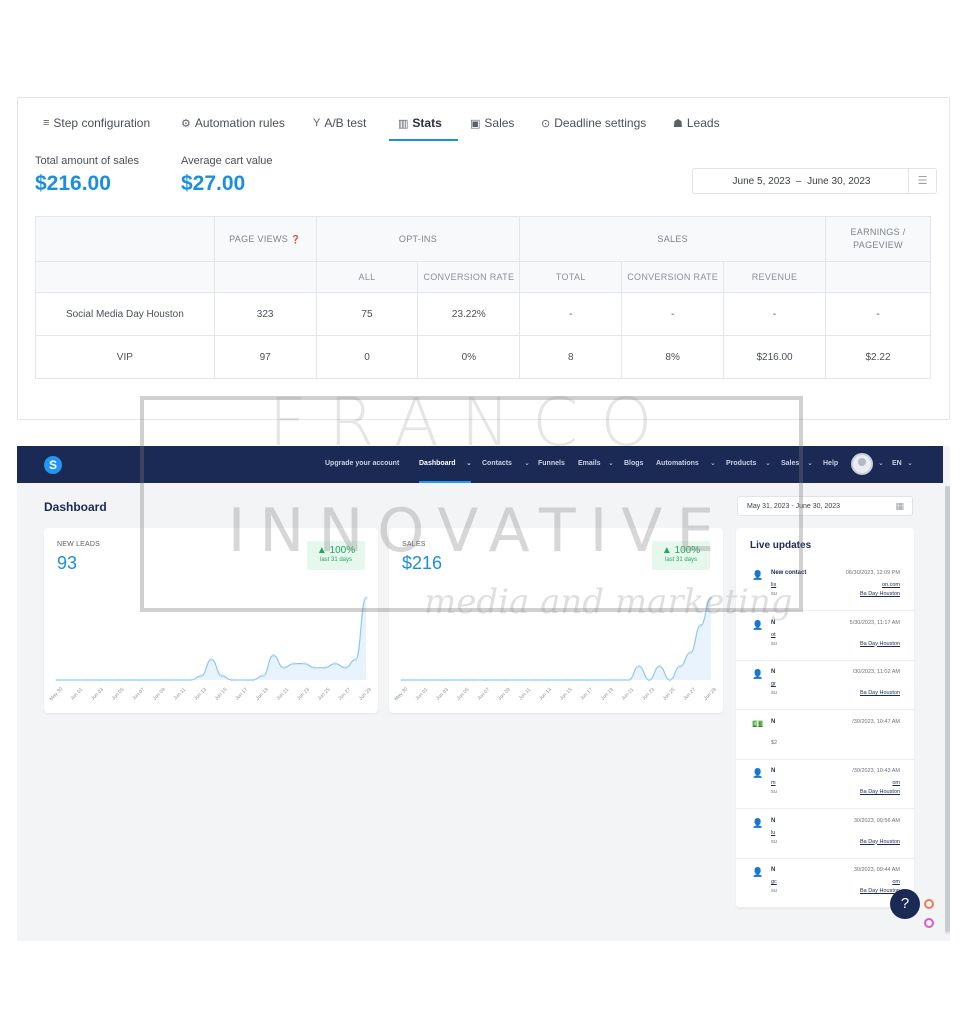 This screenshot has height=1024, width=967. What do you see at coordinates (669, 694) in the screenshot?
I see `x-tick-label: Jun 25` at bounding box center [669, 694].